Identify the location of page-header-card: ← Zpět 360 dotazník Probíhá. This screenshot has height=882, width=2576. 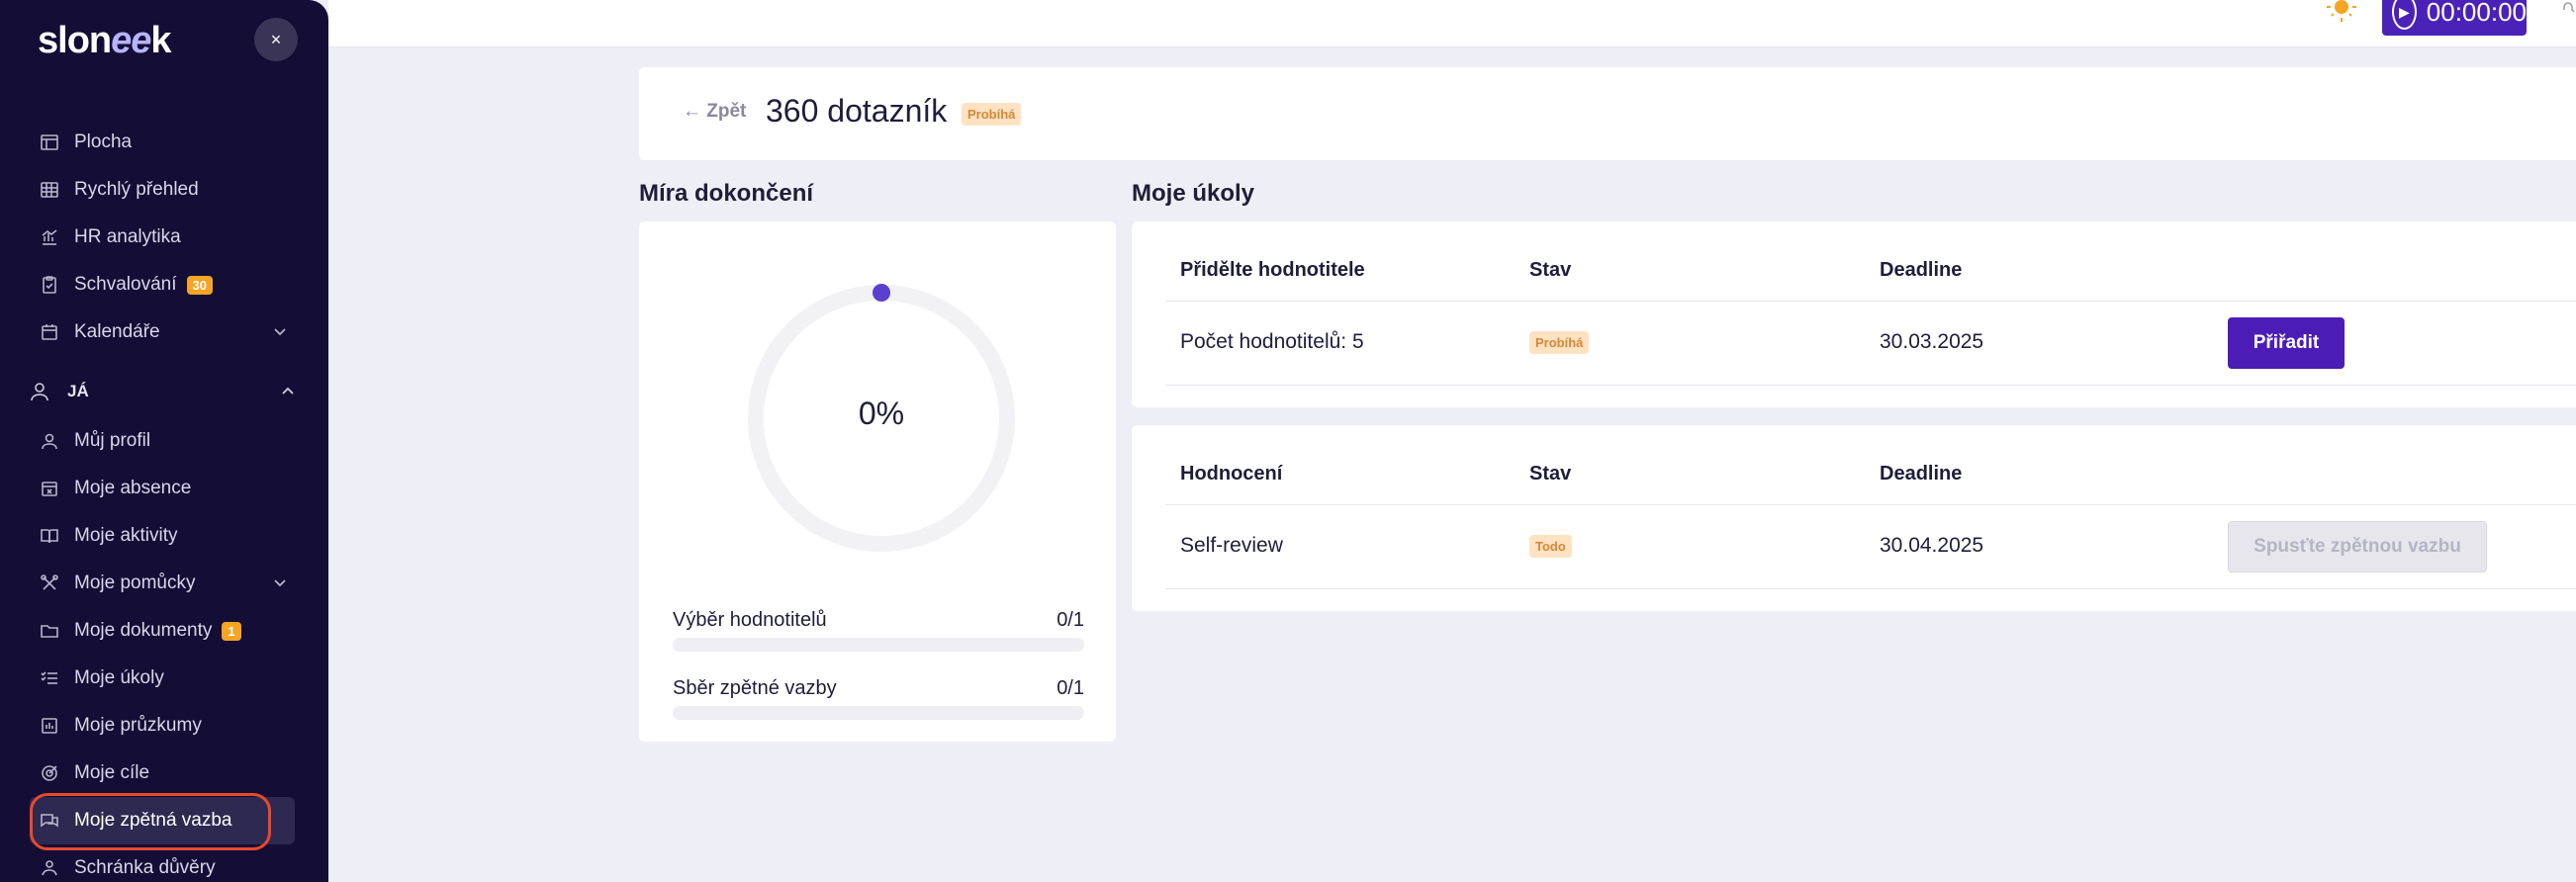
(1607, 113).